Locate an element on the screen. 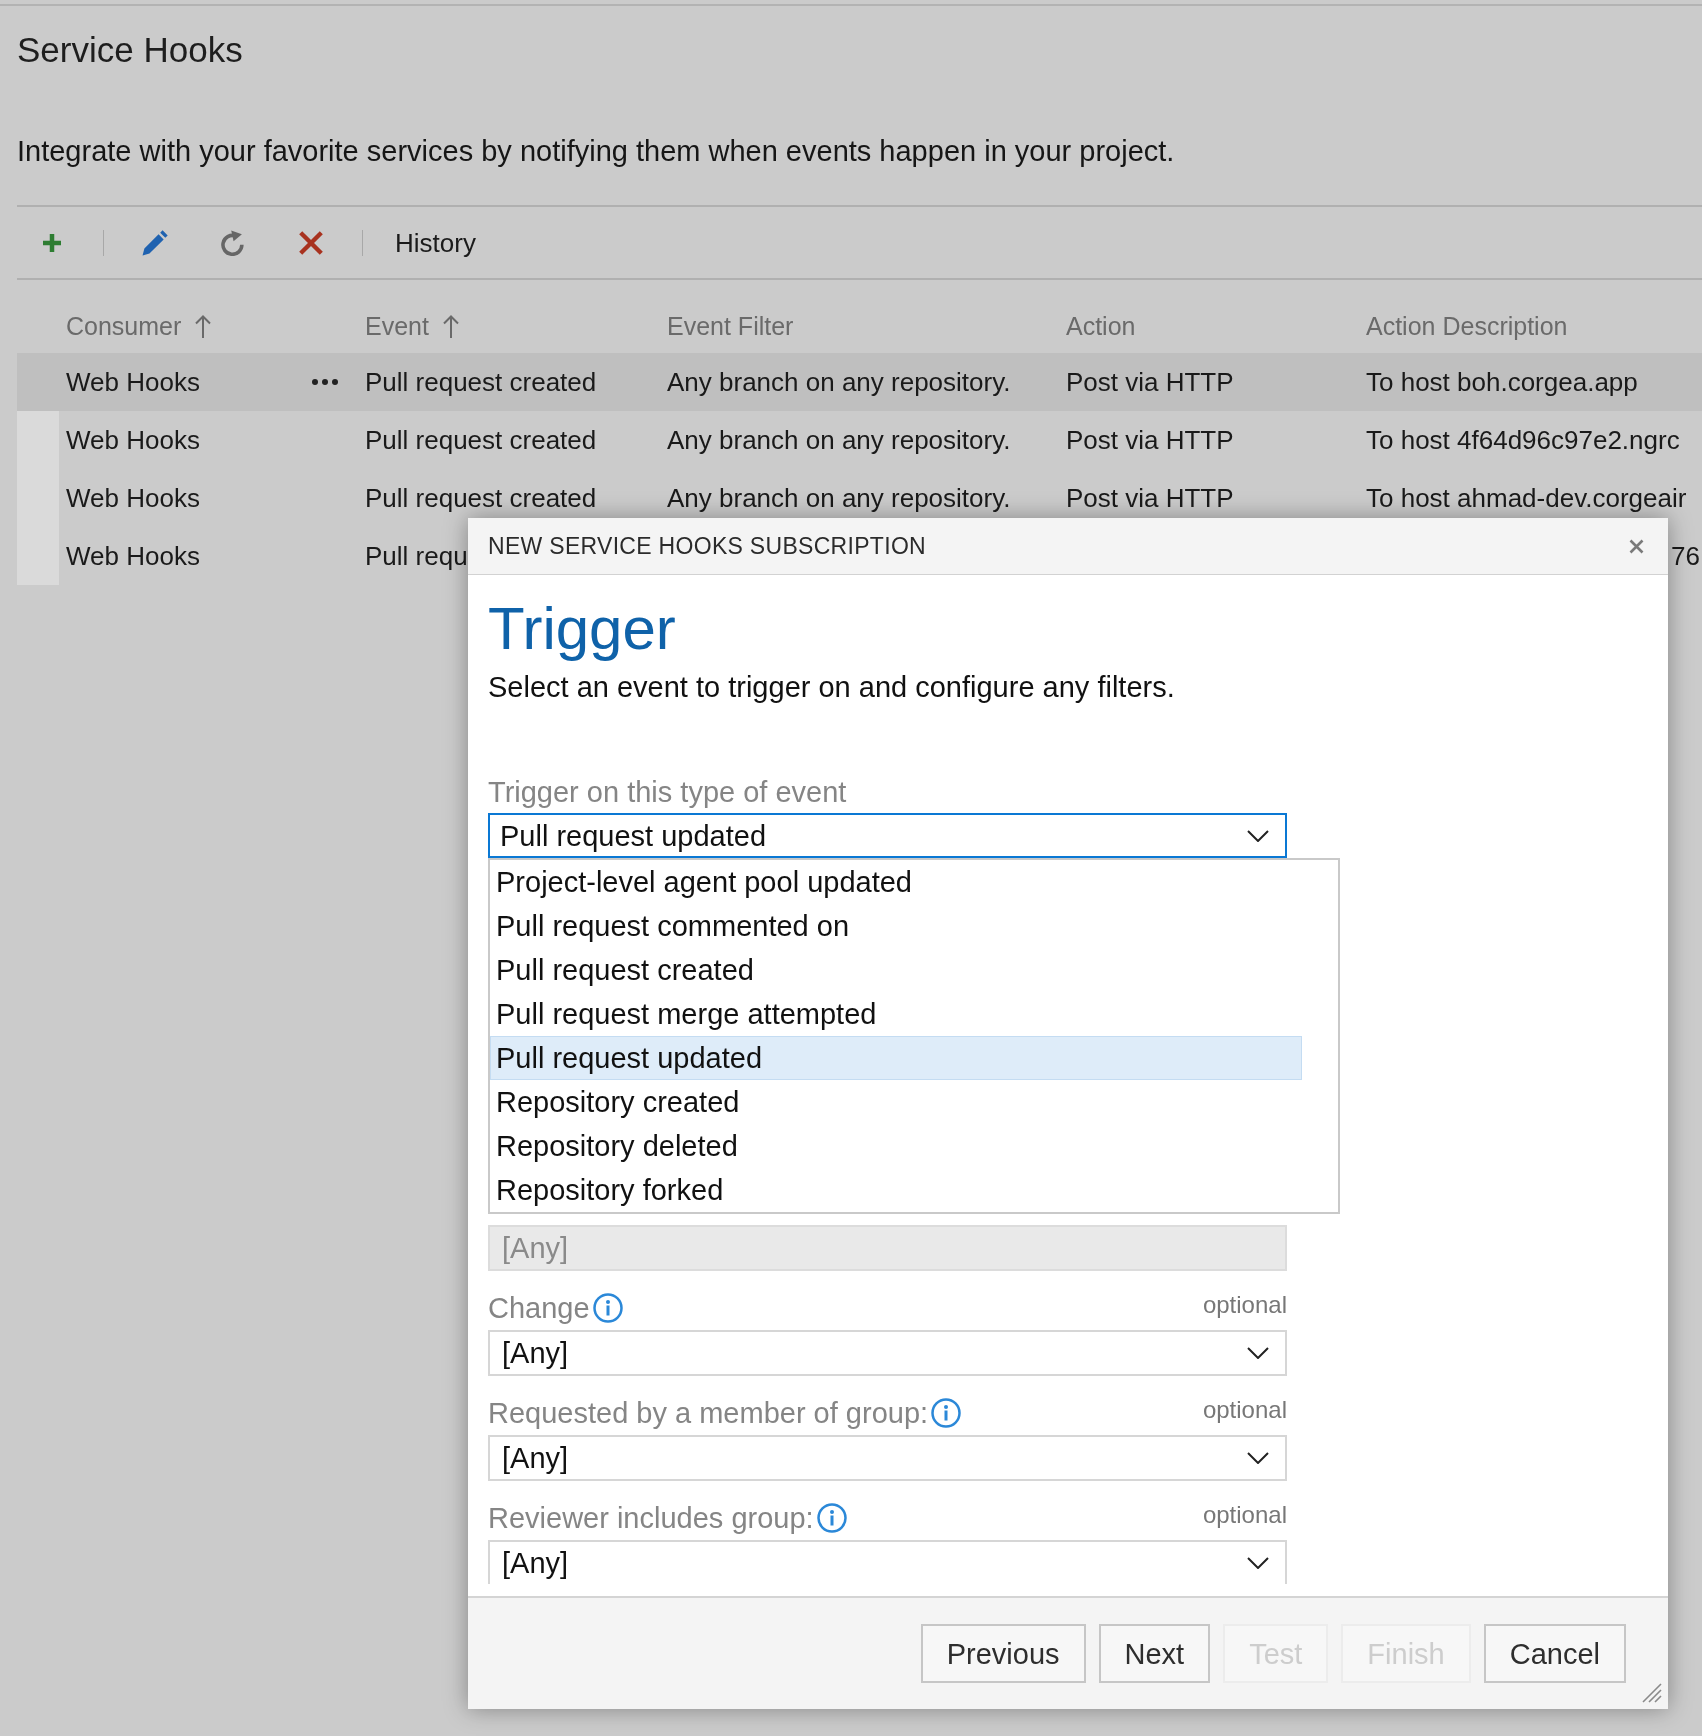  history-button: History is located at coordinates (435, 242).